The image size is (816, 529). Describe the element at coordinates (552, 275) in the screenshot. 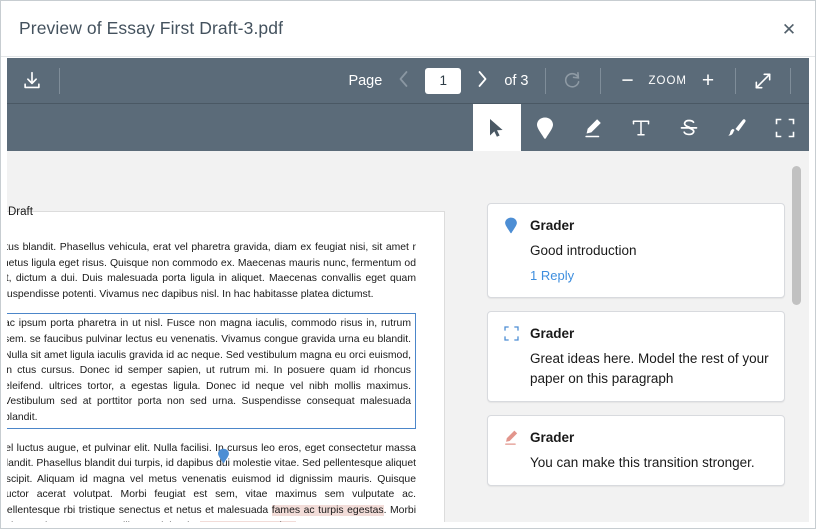

I see `comment-reply-link: 1 Reply` at that location.